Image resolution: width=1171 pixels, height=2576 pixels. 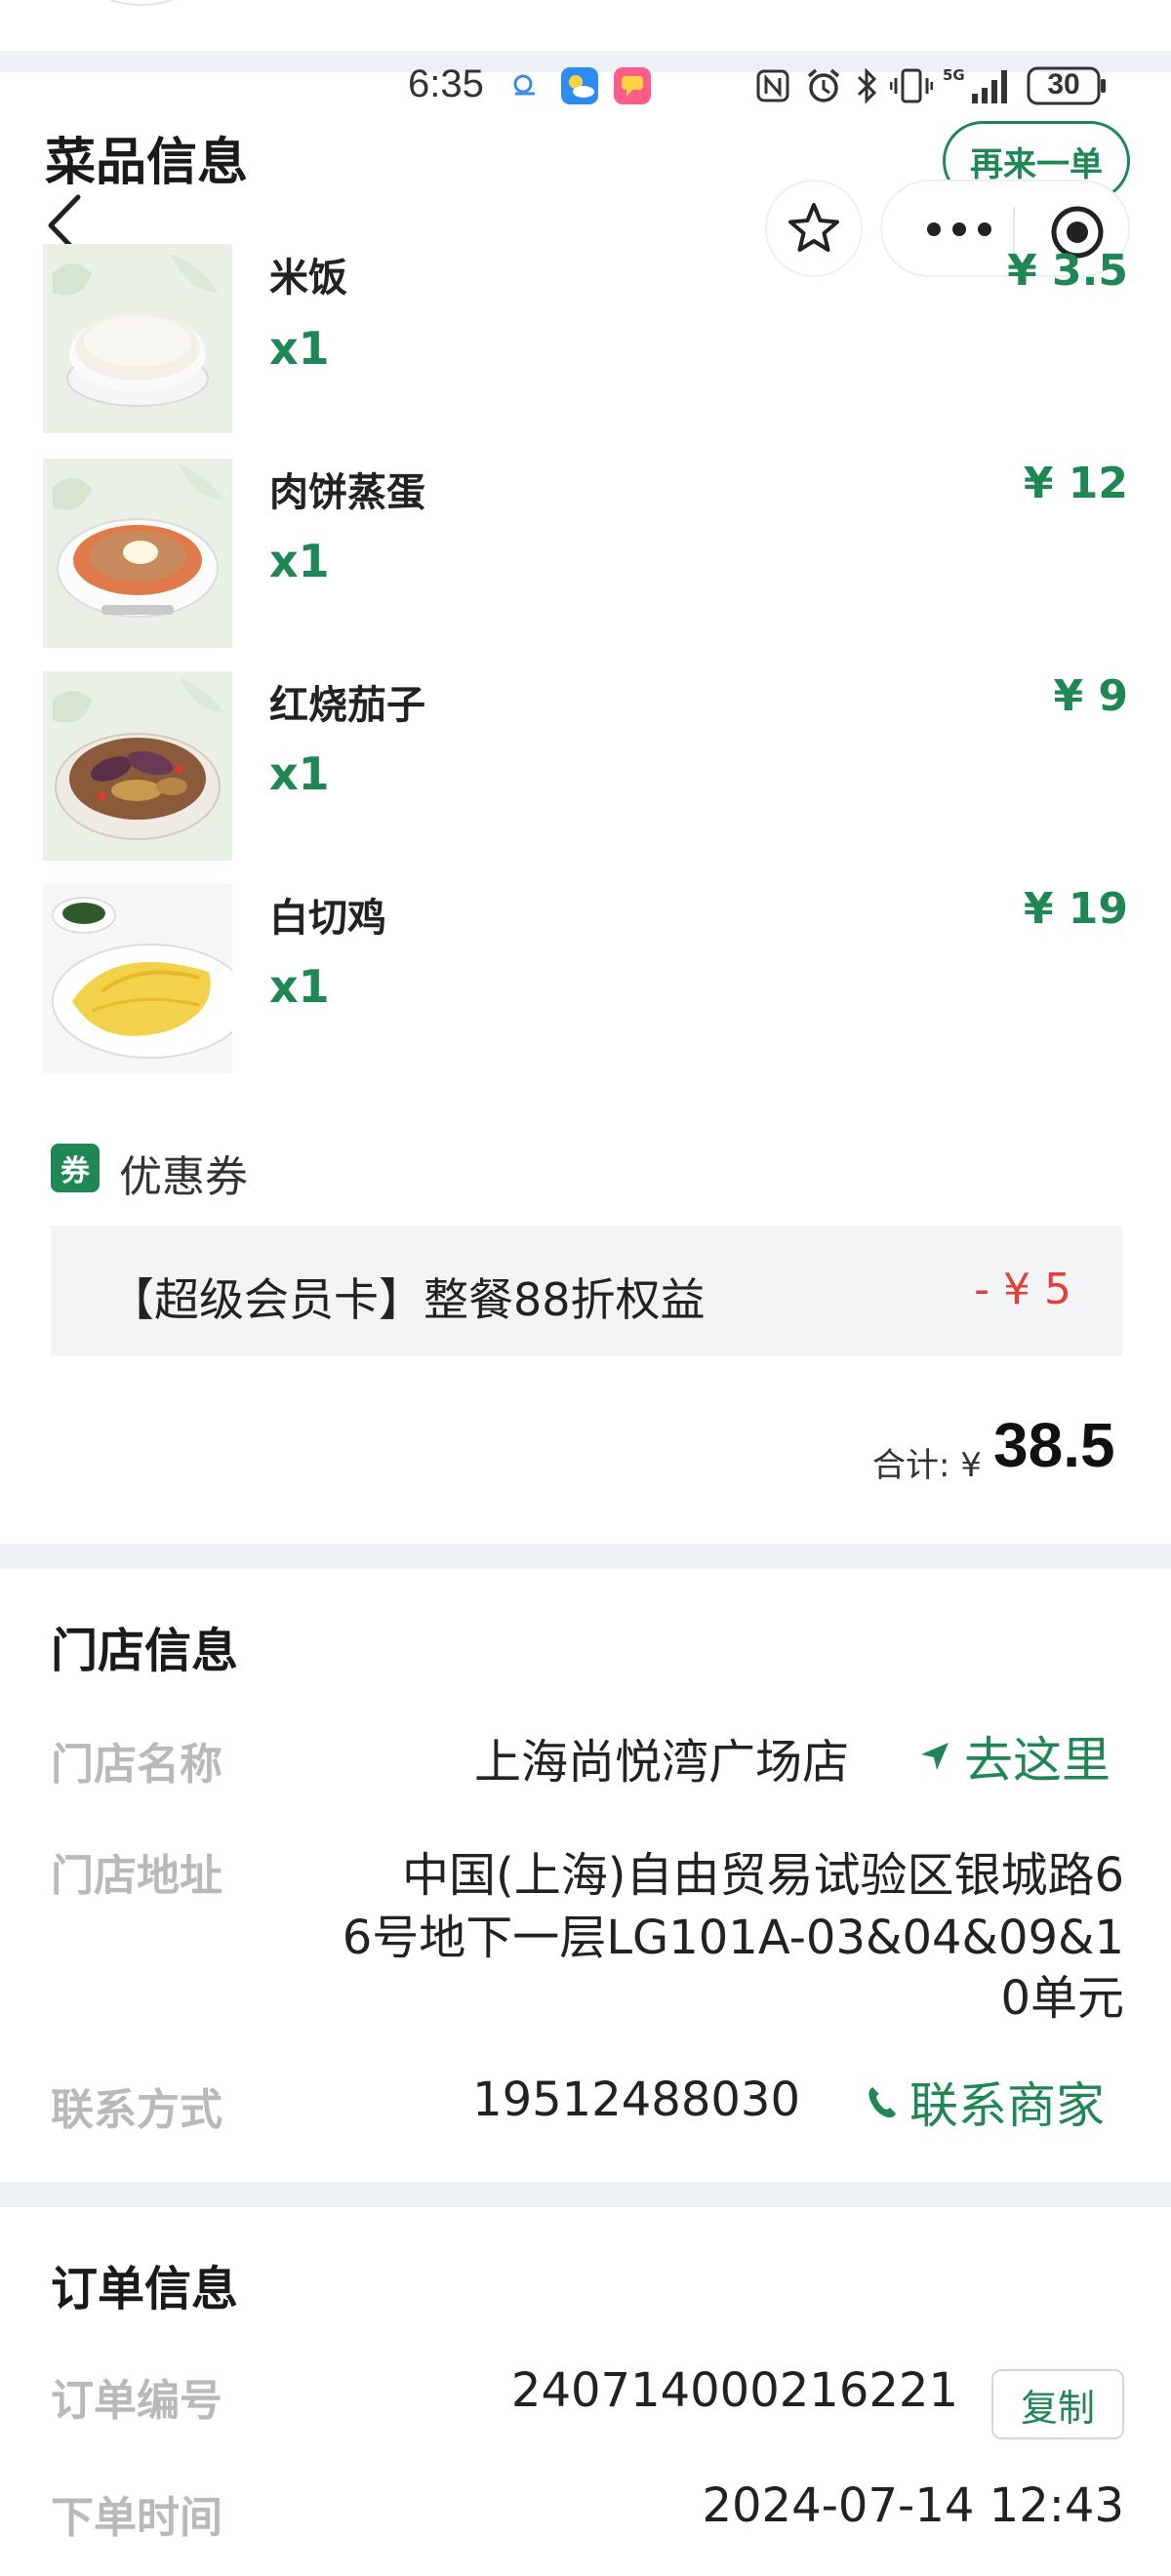 What do you see at coordinates (137, 338) in the screenshot?
I see `dish-image-rice` at bounding box center [137, 338].